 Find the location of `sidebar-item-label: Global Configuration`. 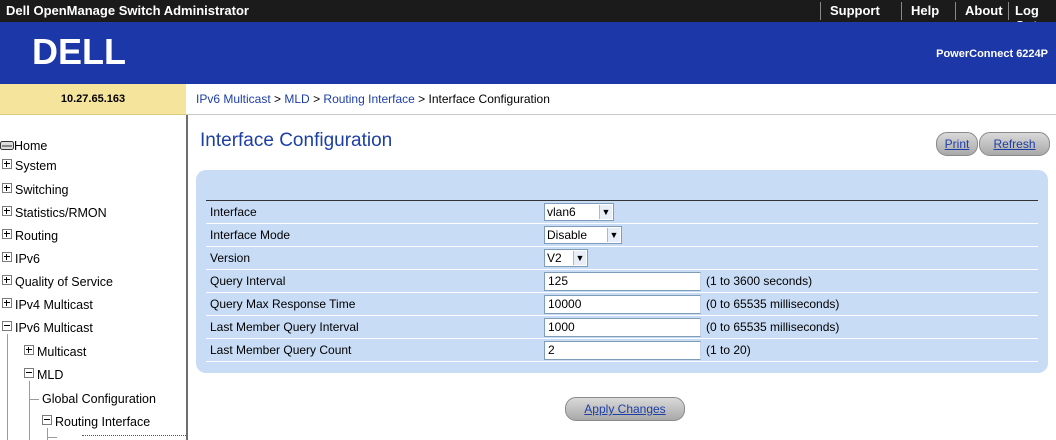

sidebar-item-label: Global Configuration is located at coordinates (99, 399).